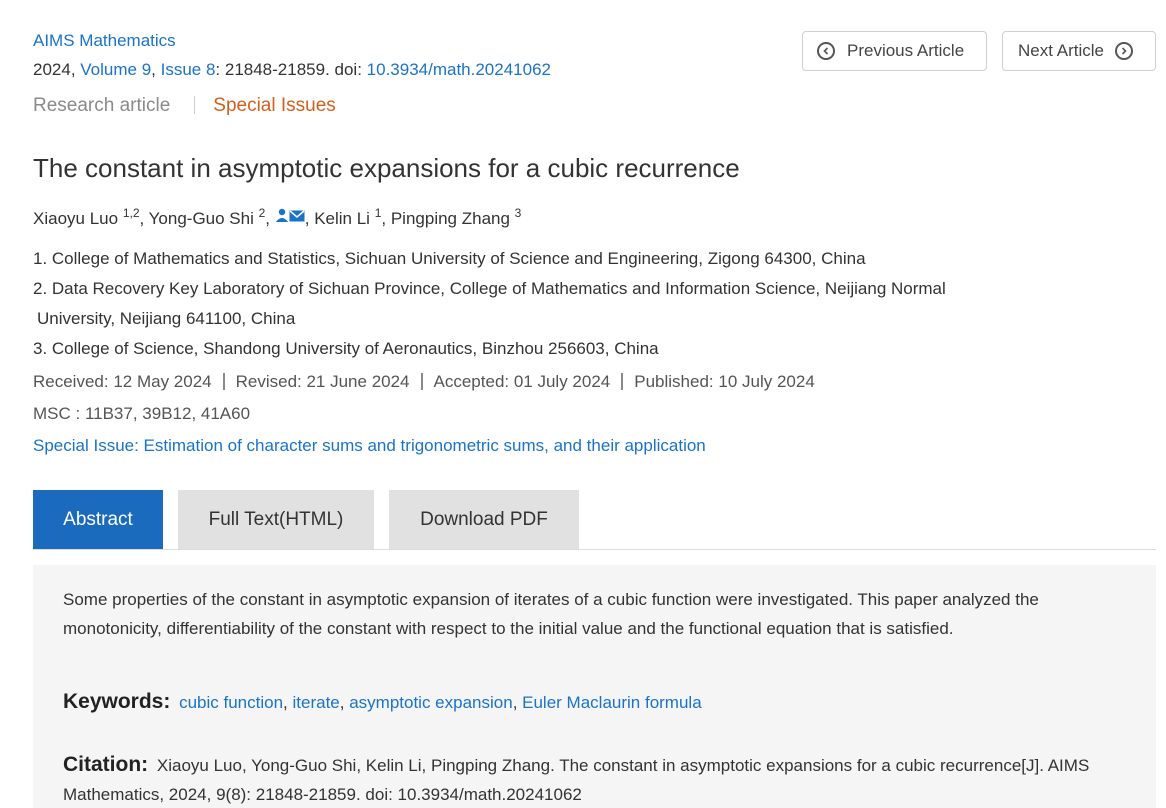 This screenshot has height=808, width=1166. I want to click on keyword-link: asymptotic expansion, so click(430, 702).